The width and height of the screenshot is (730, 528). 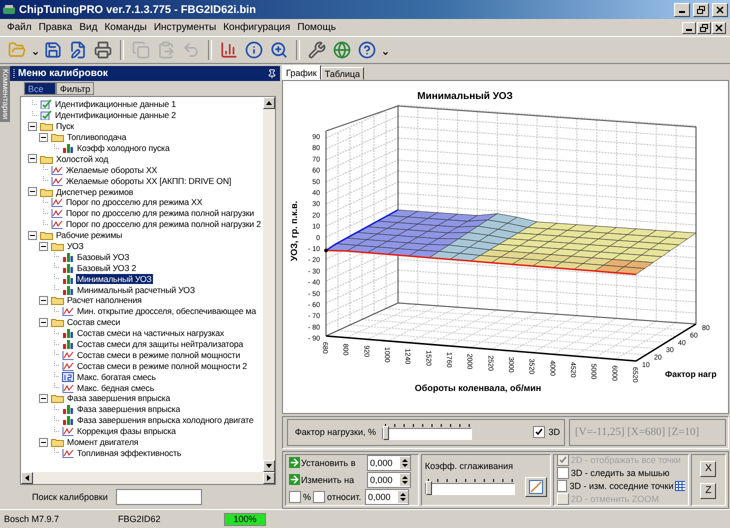 I want to click on tree-item: УОЗ, so click(x=75, y=246).